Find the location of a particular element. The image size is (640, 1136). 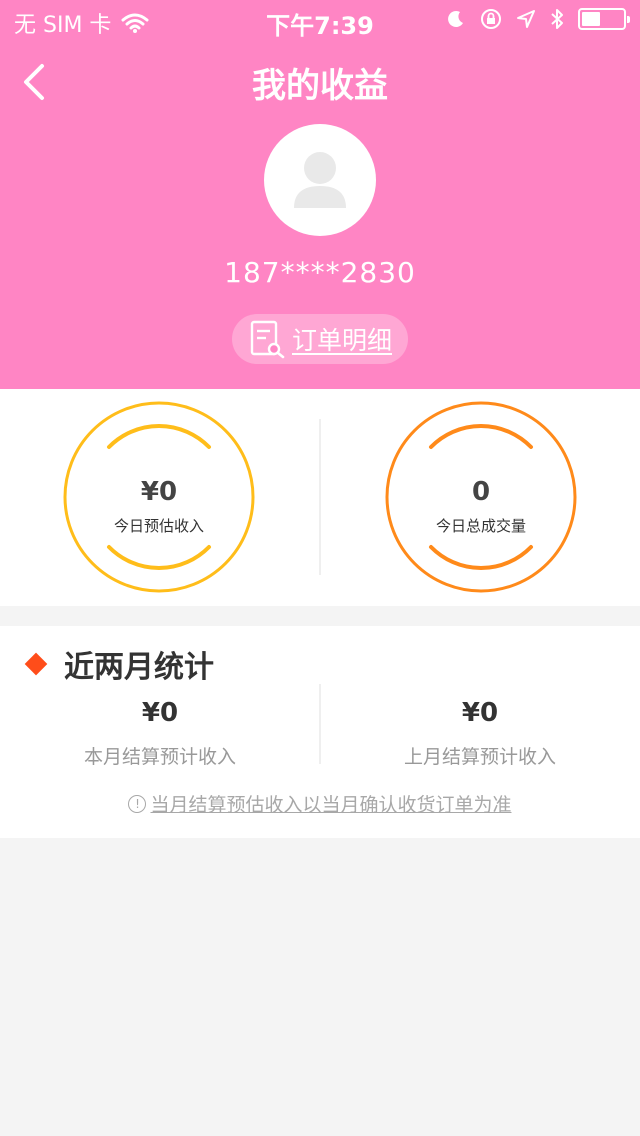

order-details-label: 订单明细 is located at coordinates (341, 340).